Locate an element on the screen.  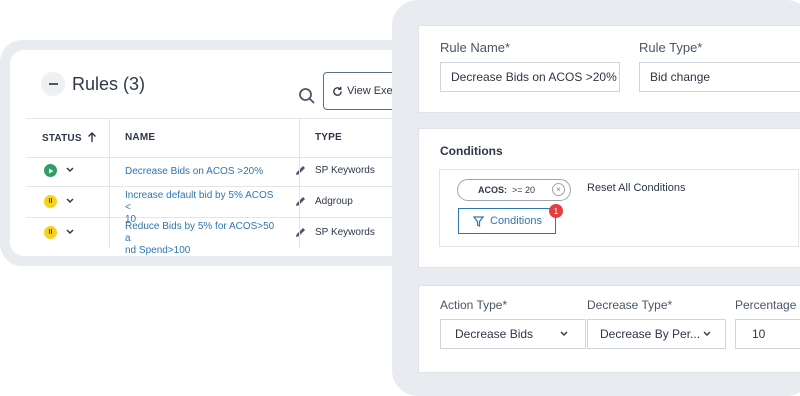
sort-arrow-up-icon is located at coordinates (91, 137).